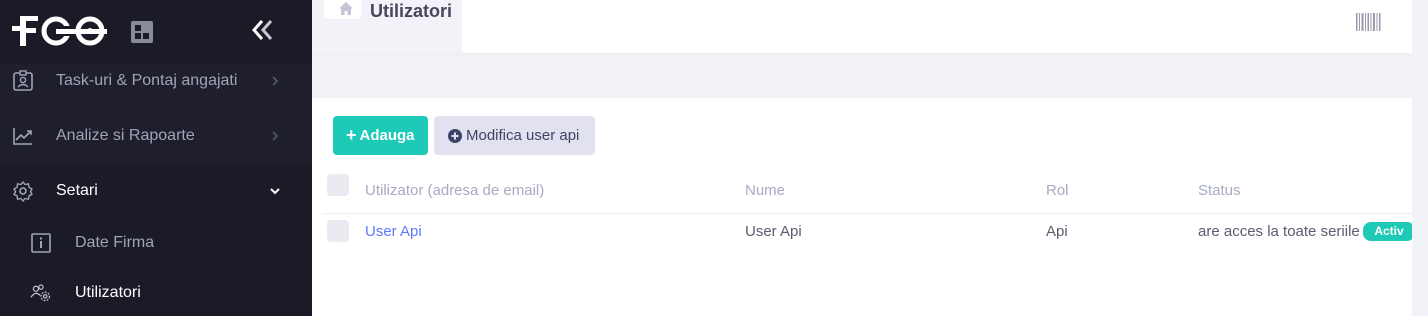 Image resolution: width=1428 pixels, height=316 pixels. What do you see at coordinates (346, 8) in the screenshot?
I see `home-icon` at bounding box center [346, 8].